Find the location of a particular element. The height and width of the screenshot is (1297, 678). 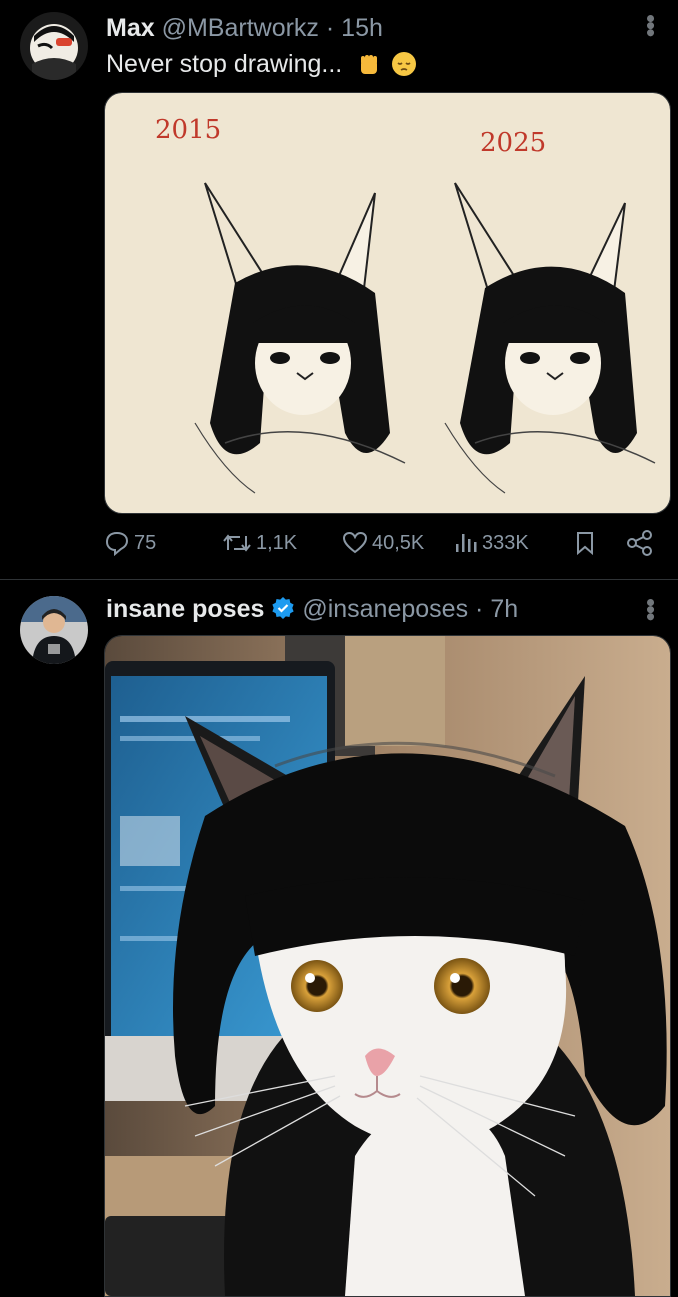

bookmark-button is located at coordinates (585, 543).